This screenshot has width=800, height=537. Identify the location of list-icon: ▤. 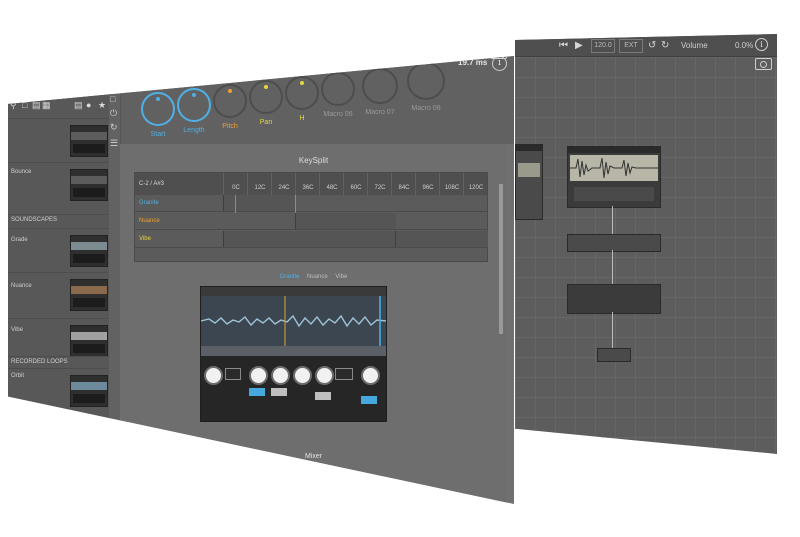
(78, 105).